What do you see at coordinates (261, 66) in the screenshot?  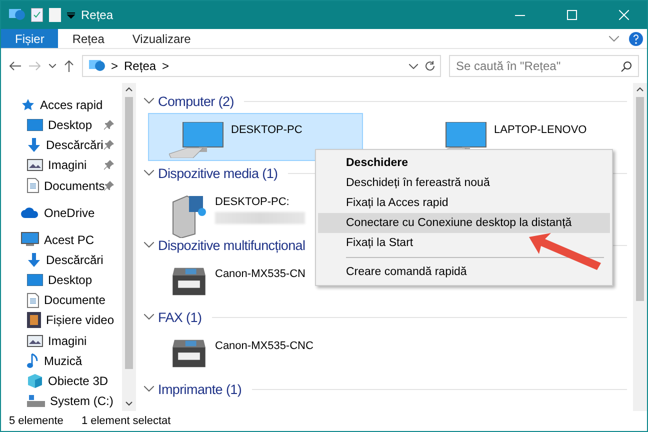 I see `address-bar: > Rețea >` at bounding box center [261, 66].